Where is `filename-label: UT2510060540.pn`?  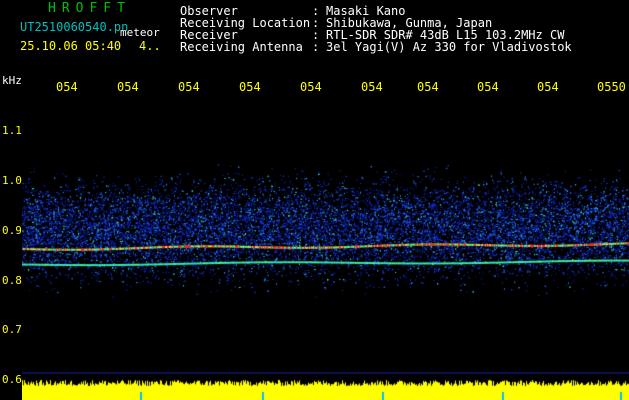
filename-label: UT2510060540.pn is located at coordinates (74, 27).